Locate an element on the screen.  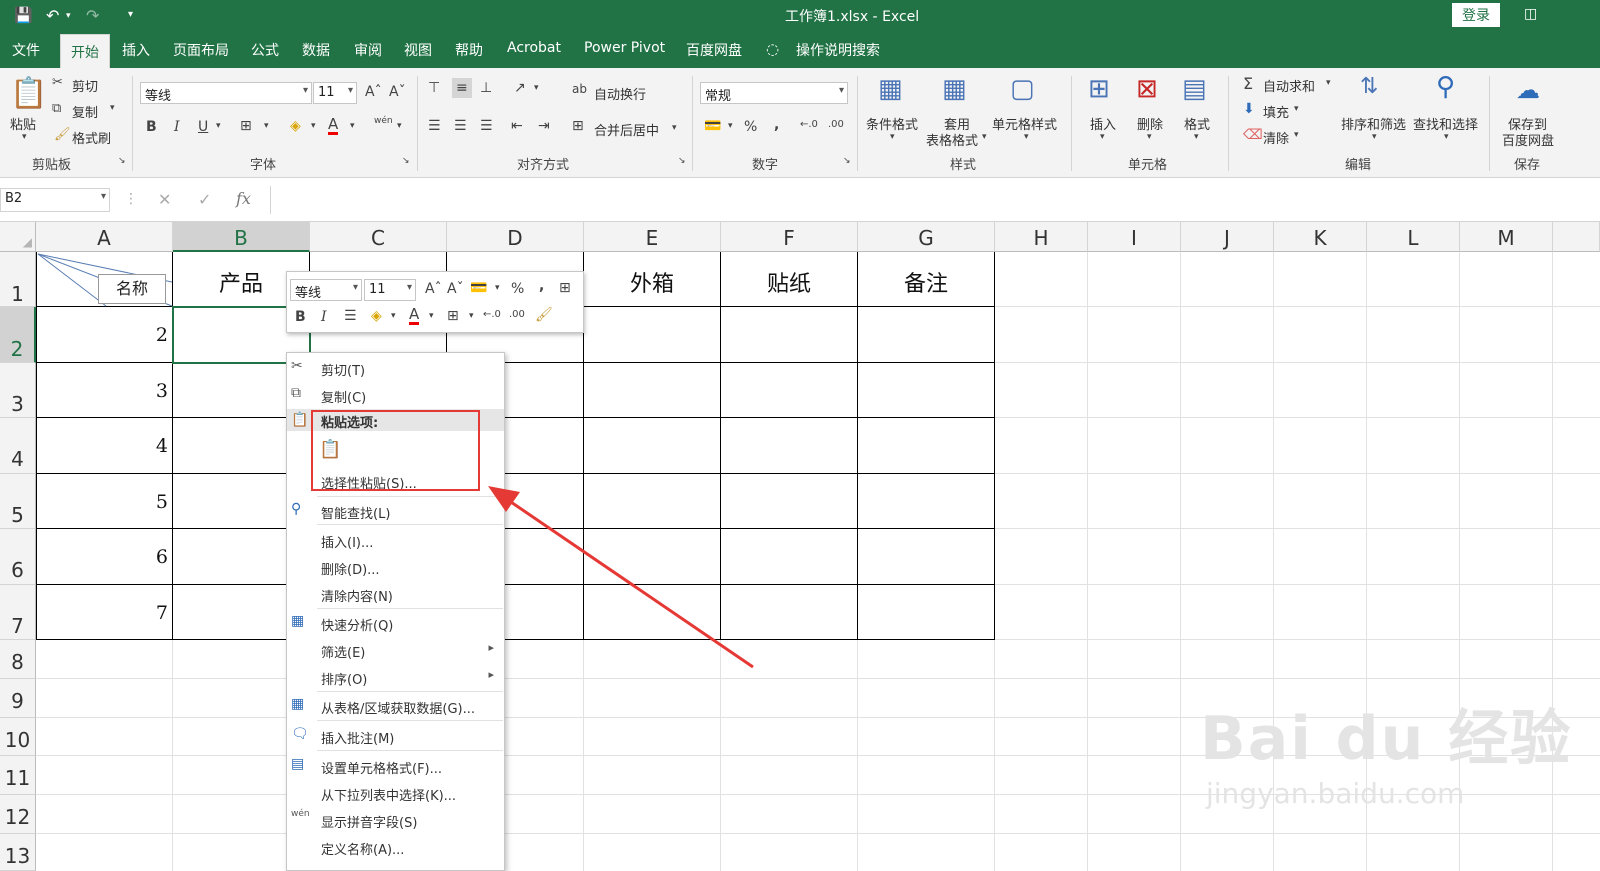
paste-icon: 📋 is located at coordinates (28, 93).